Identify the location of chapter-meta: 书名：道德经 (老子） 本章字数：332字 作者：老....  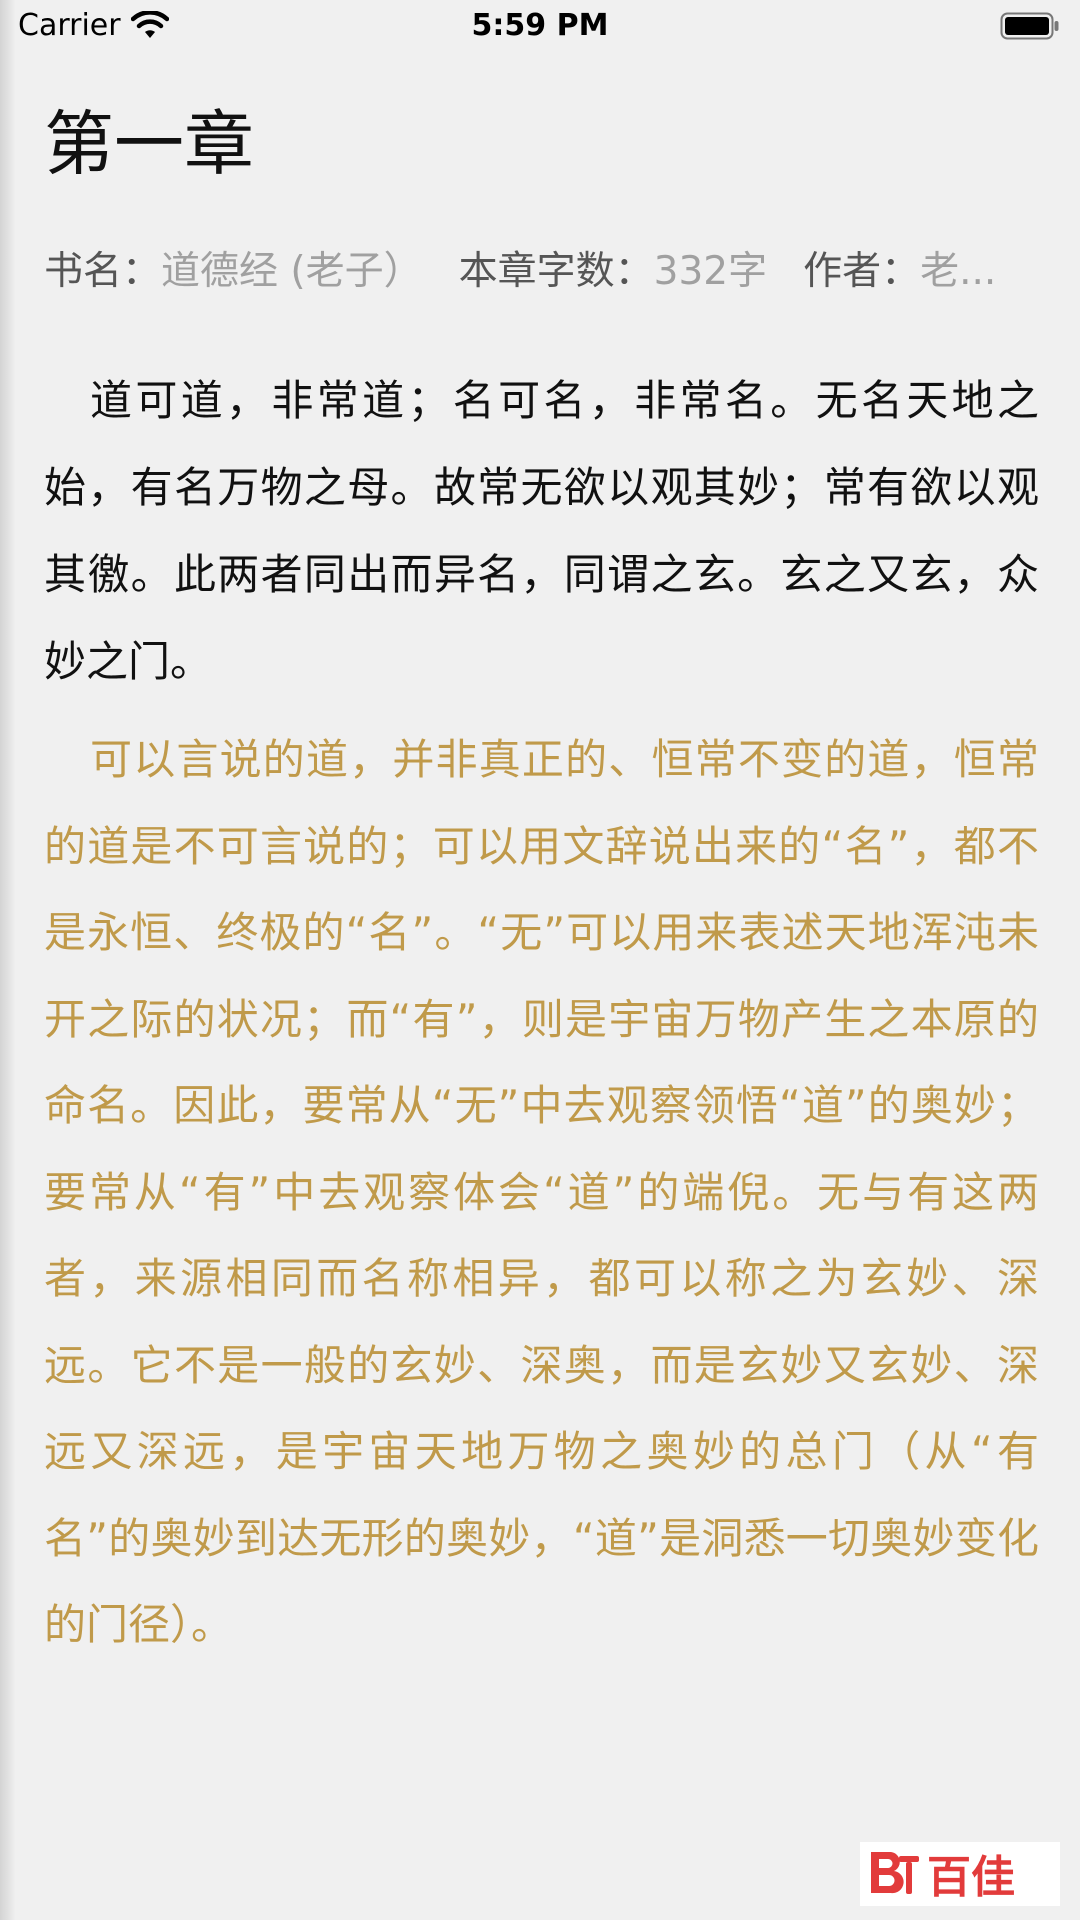
(541, 272).